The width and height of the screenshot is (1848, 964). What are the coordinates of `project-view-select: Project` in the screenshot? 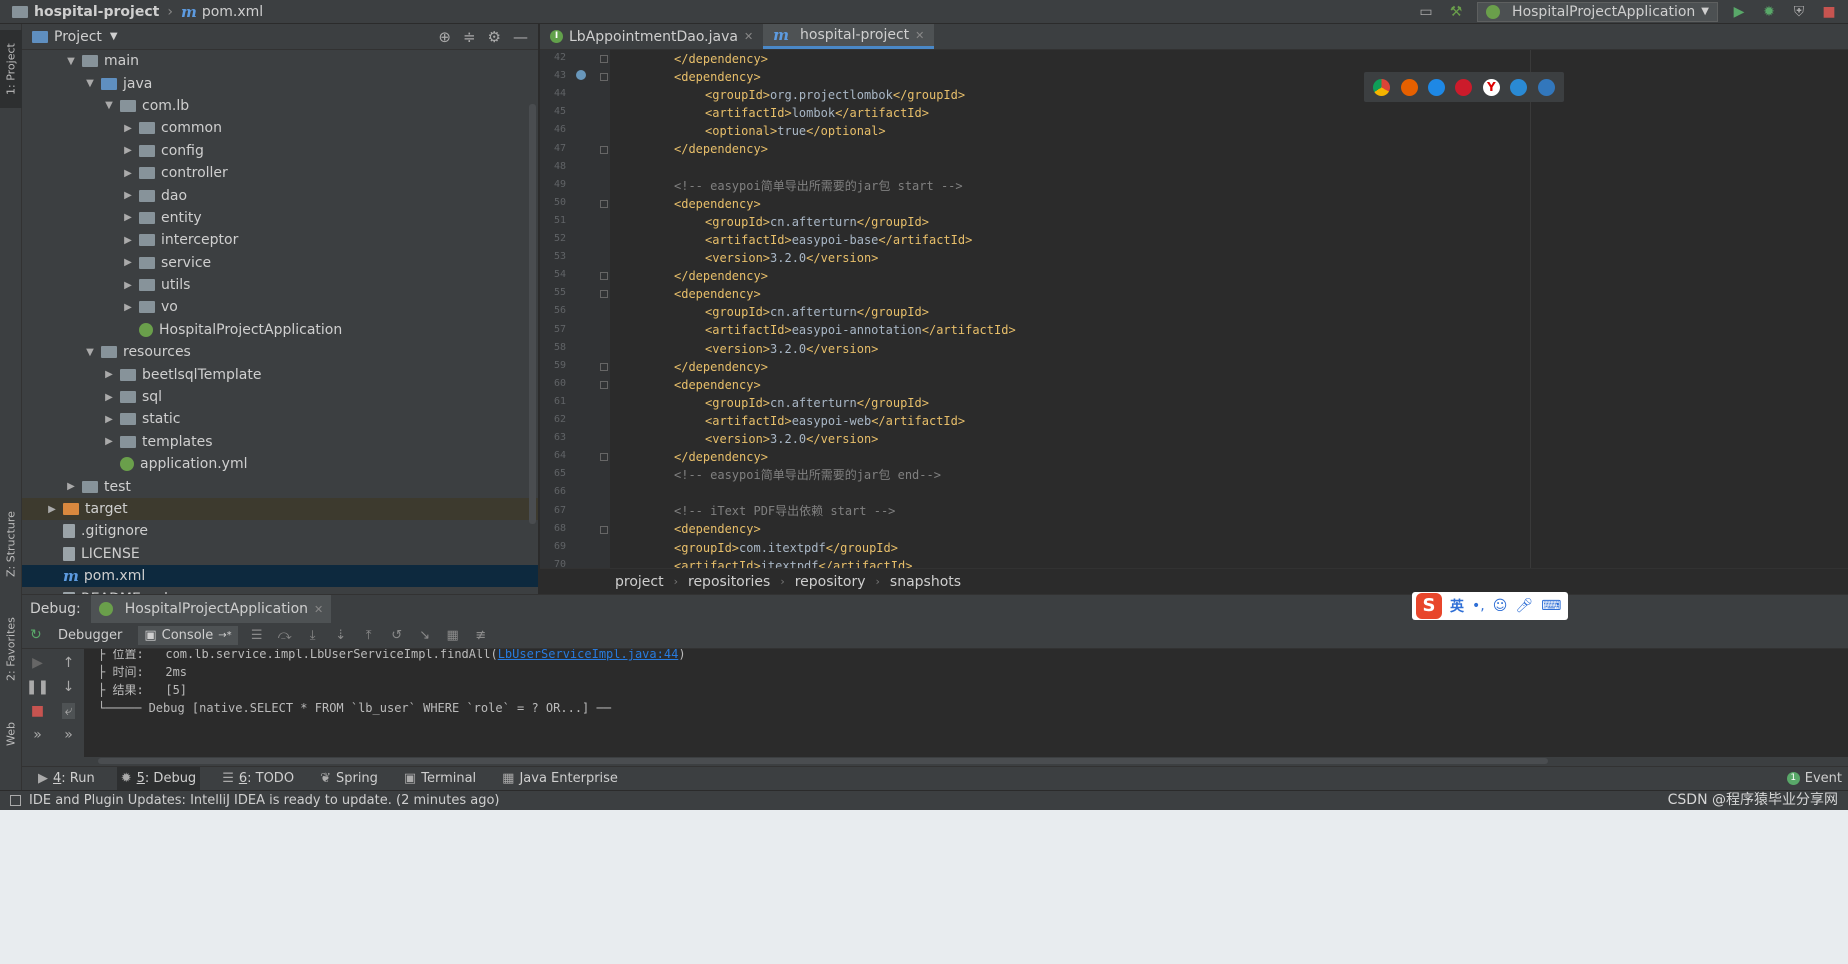 It's located at (78, 37).